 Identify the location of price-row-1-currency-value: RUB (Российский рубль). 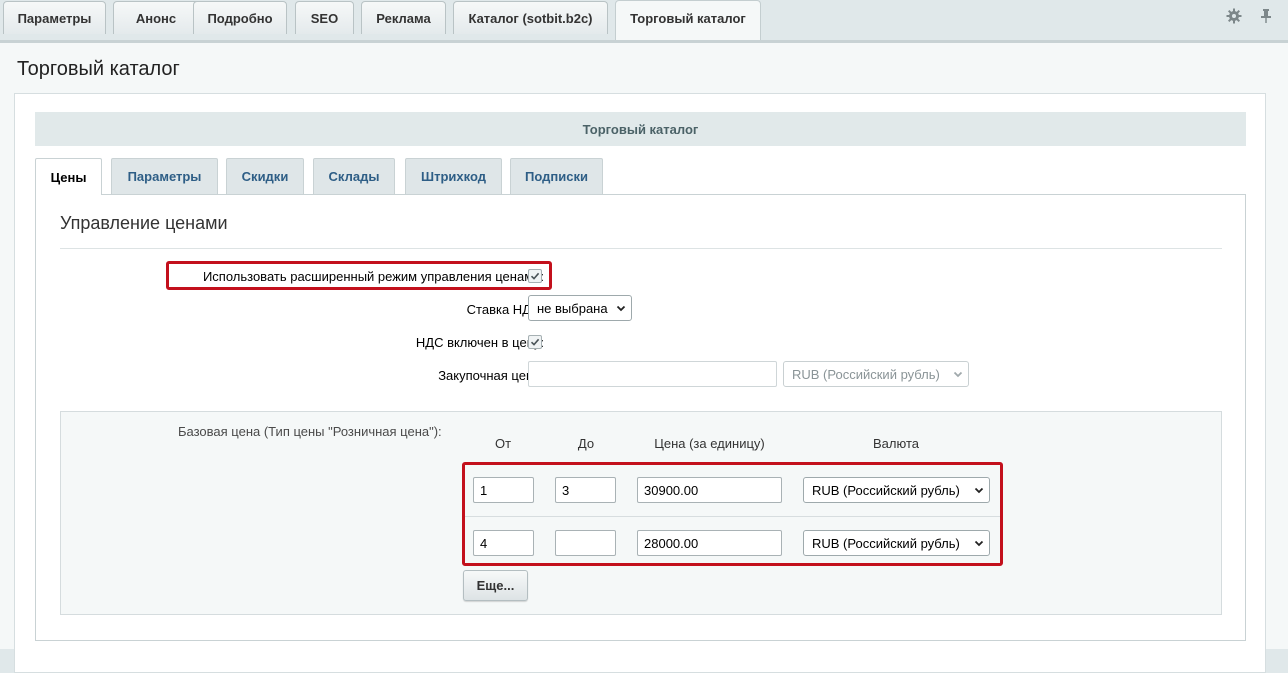
(886, 490).